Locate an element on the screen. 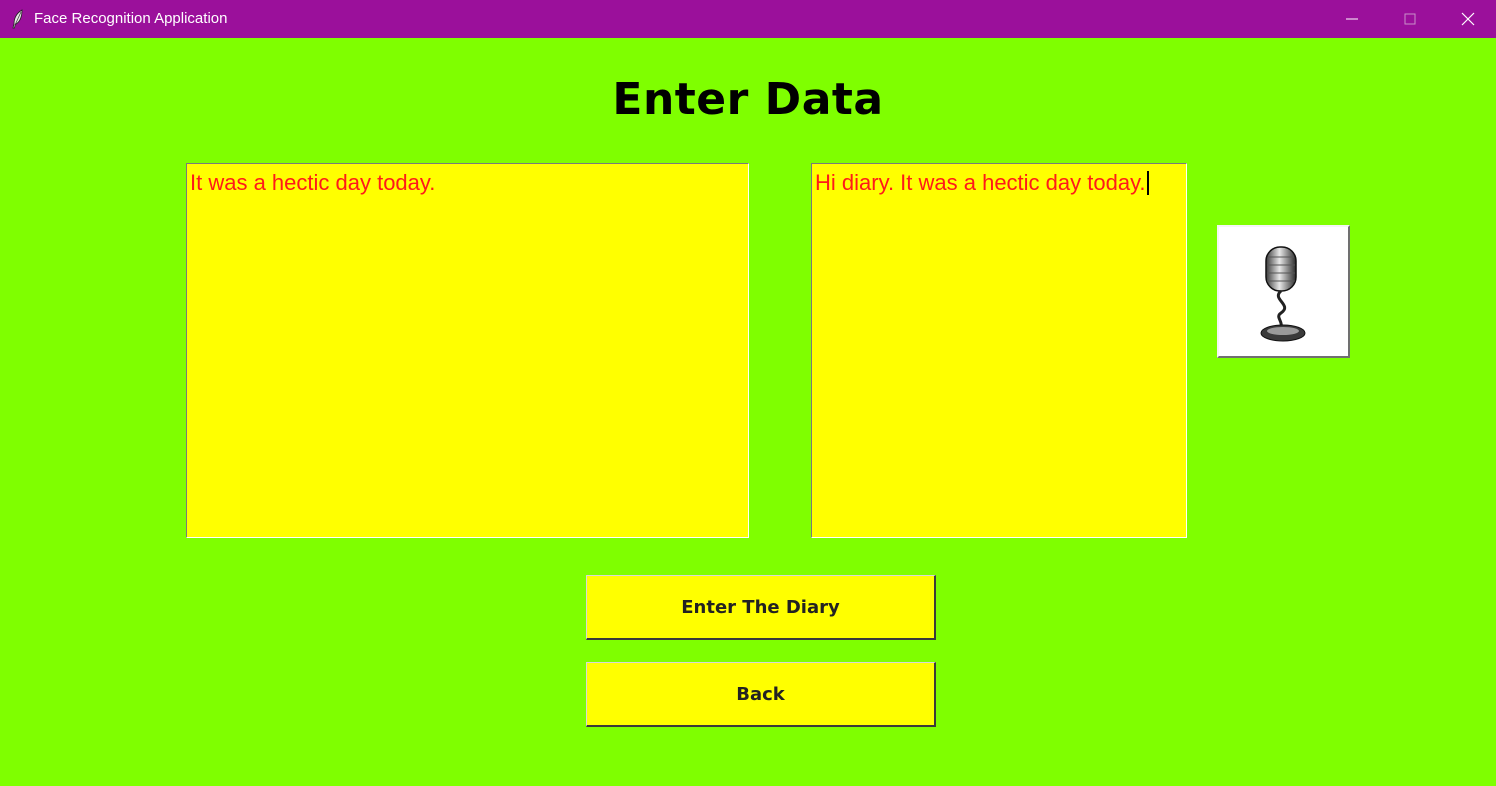 The image size is (1496, 786). window-title: Face Recognition Application is located at coordinates (131, 18).